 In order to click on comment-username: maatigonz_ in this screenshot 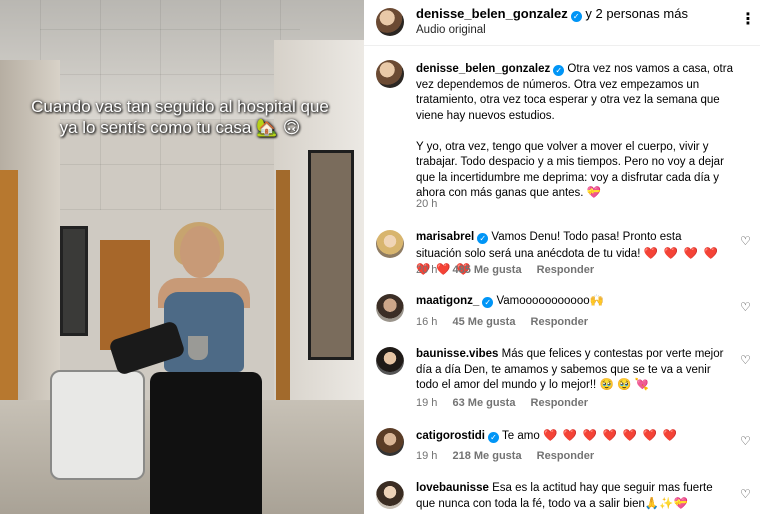, I will do `click(447, 301)`.